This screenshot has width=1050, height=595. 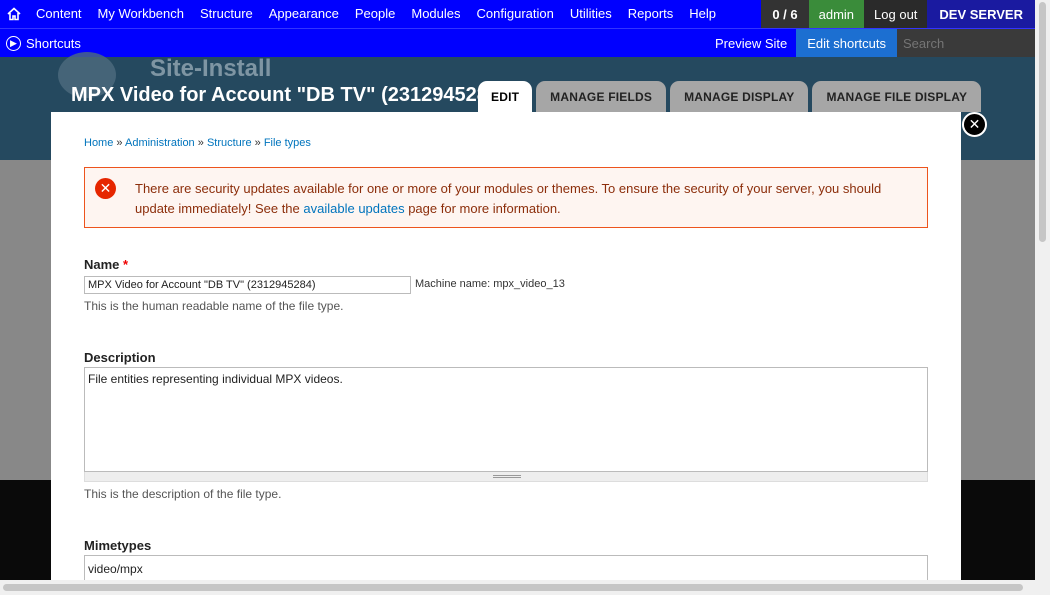 I want to click on textarea-resize-grip, so click(x=506, y=477).